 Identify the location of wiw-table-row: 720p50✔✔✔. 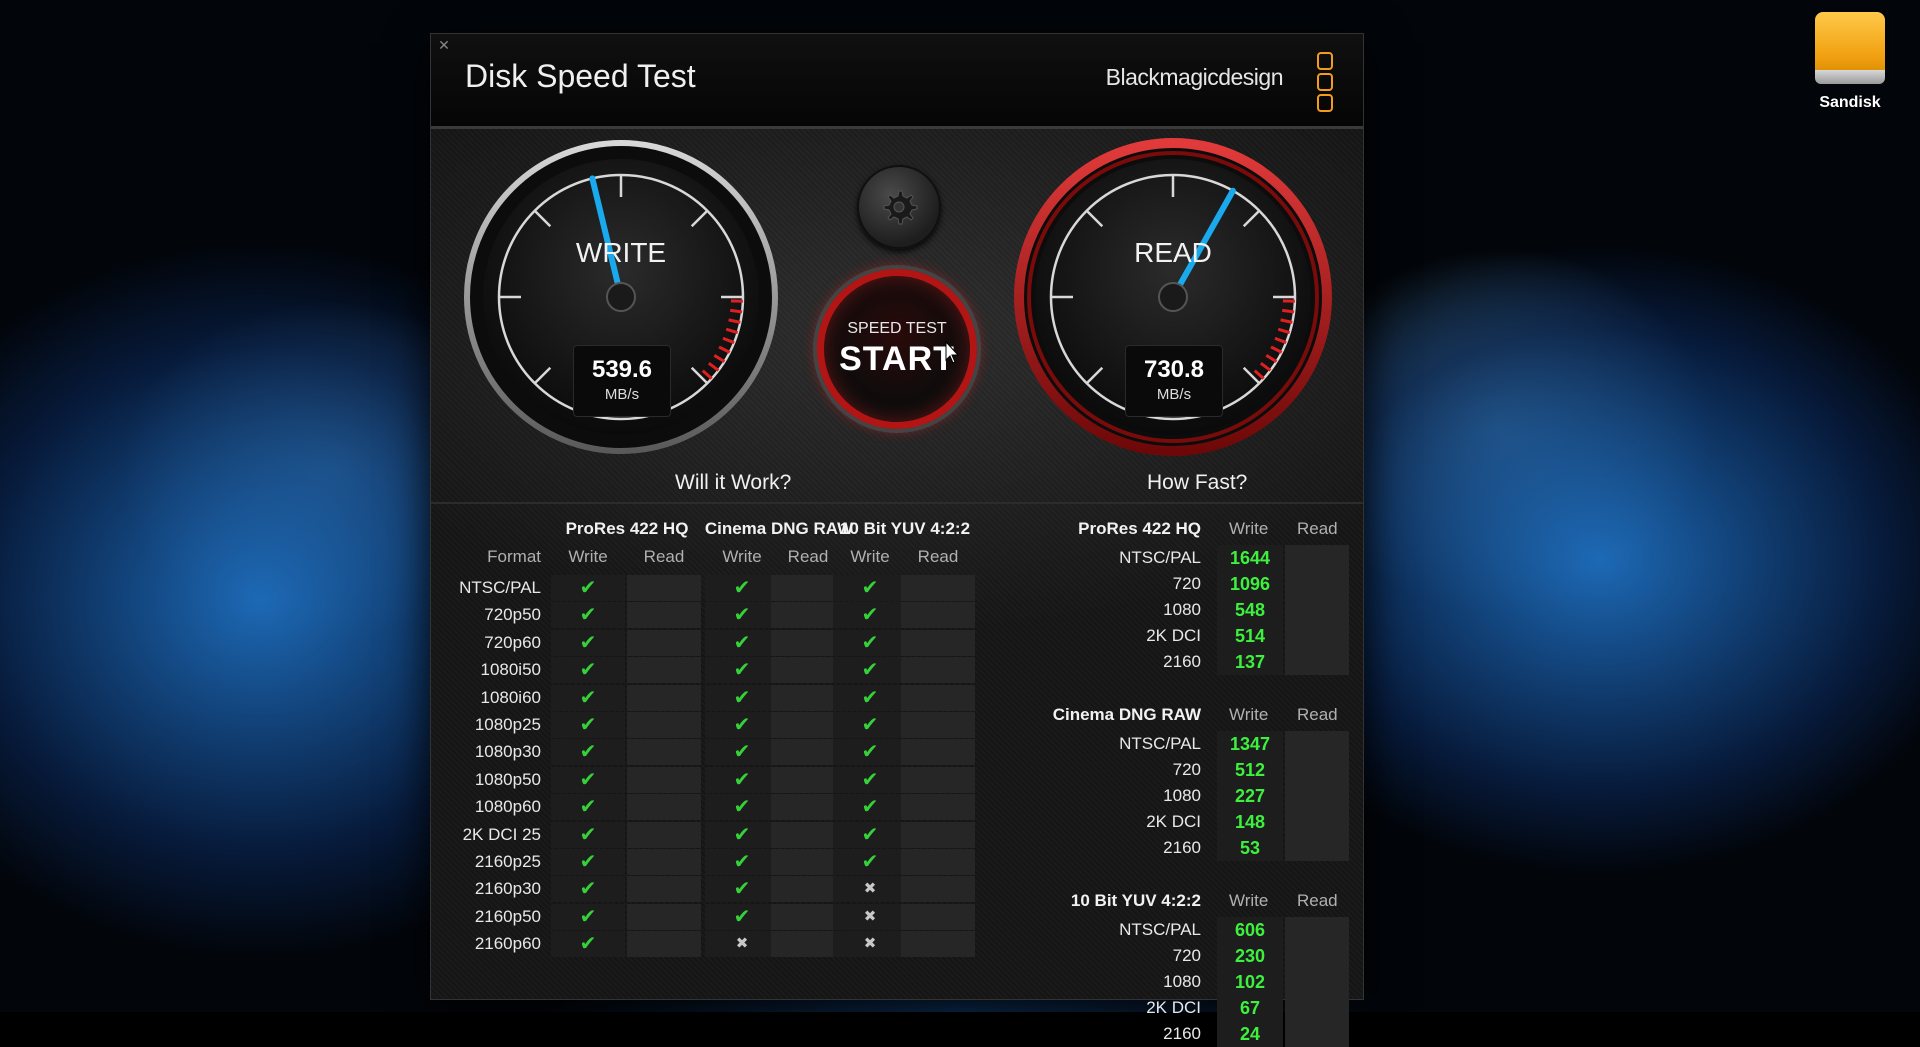
(736, 615).